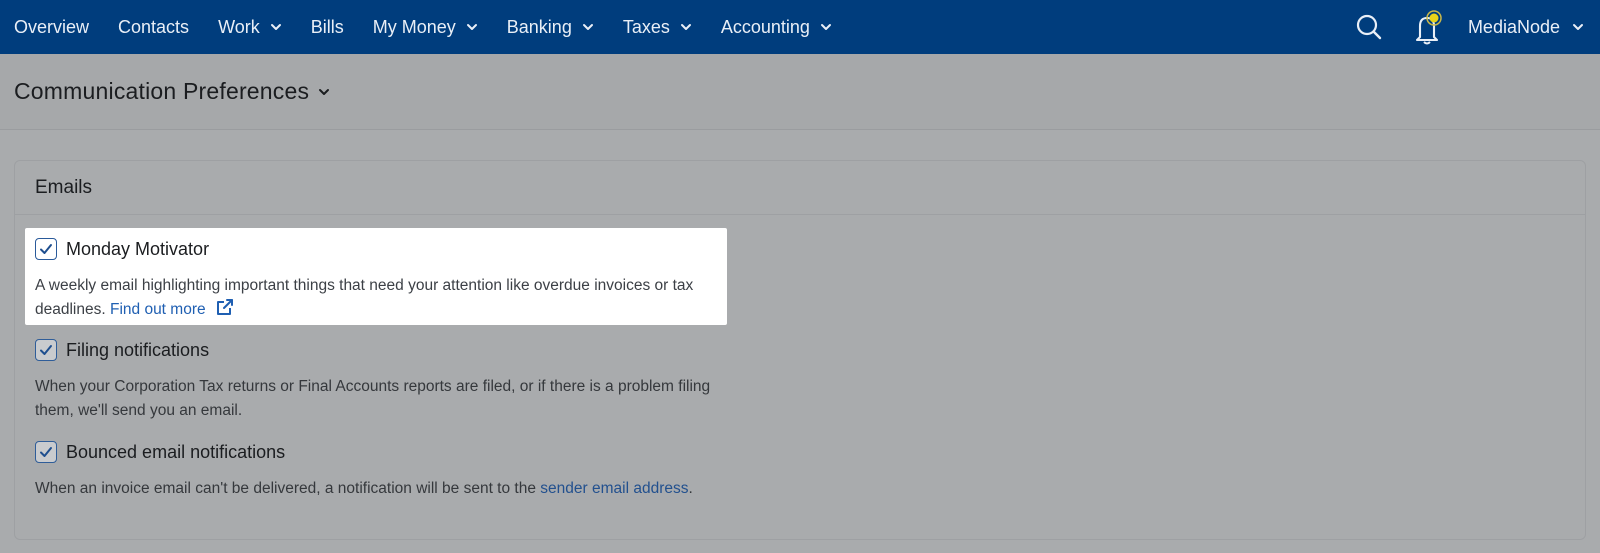 This screenshot has width=1600, height=553. I want to click on nav-bills: Bills, so click(327, 27).